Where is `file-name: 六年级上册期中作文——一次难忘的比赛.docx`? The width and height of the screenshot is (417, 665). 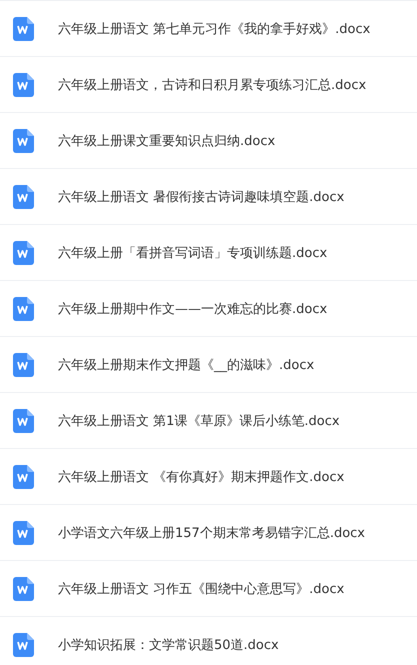
file-name: 六年级上册期中作文——一次难忘的比赛.docx is located at coordinates (193, 309).